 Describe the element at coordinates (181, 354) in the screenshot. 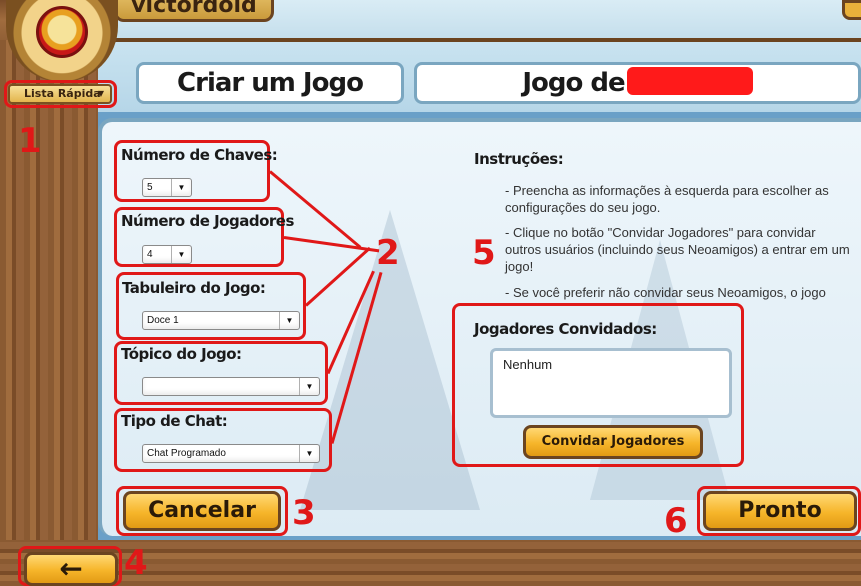

I see `topic-label: Tópico do Jogo:` at that location.